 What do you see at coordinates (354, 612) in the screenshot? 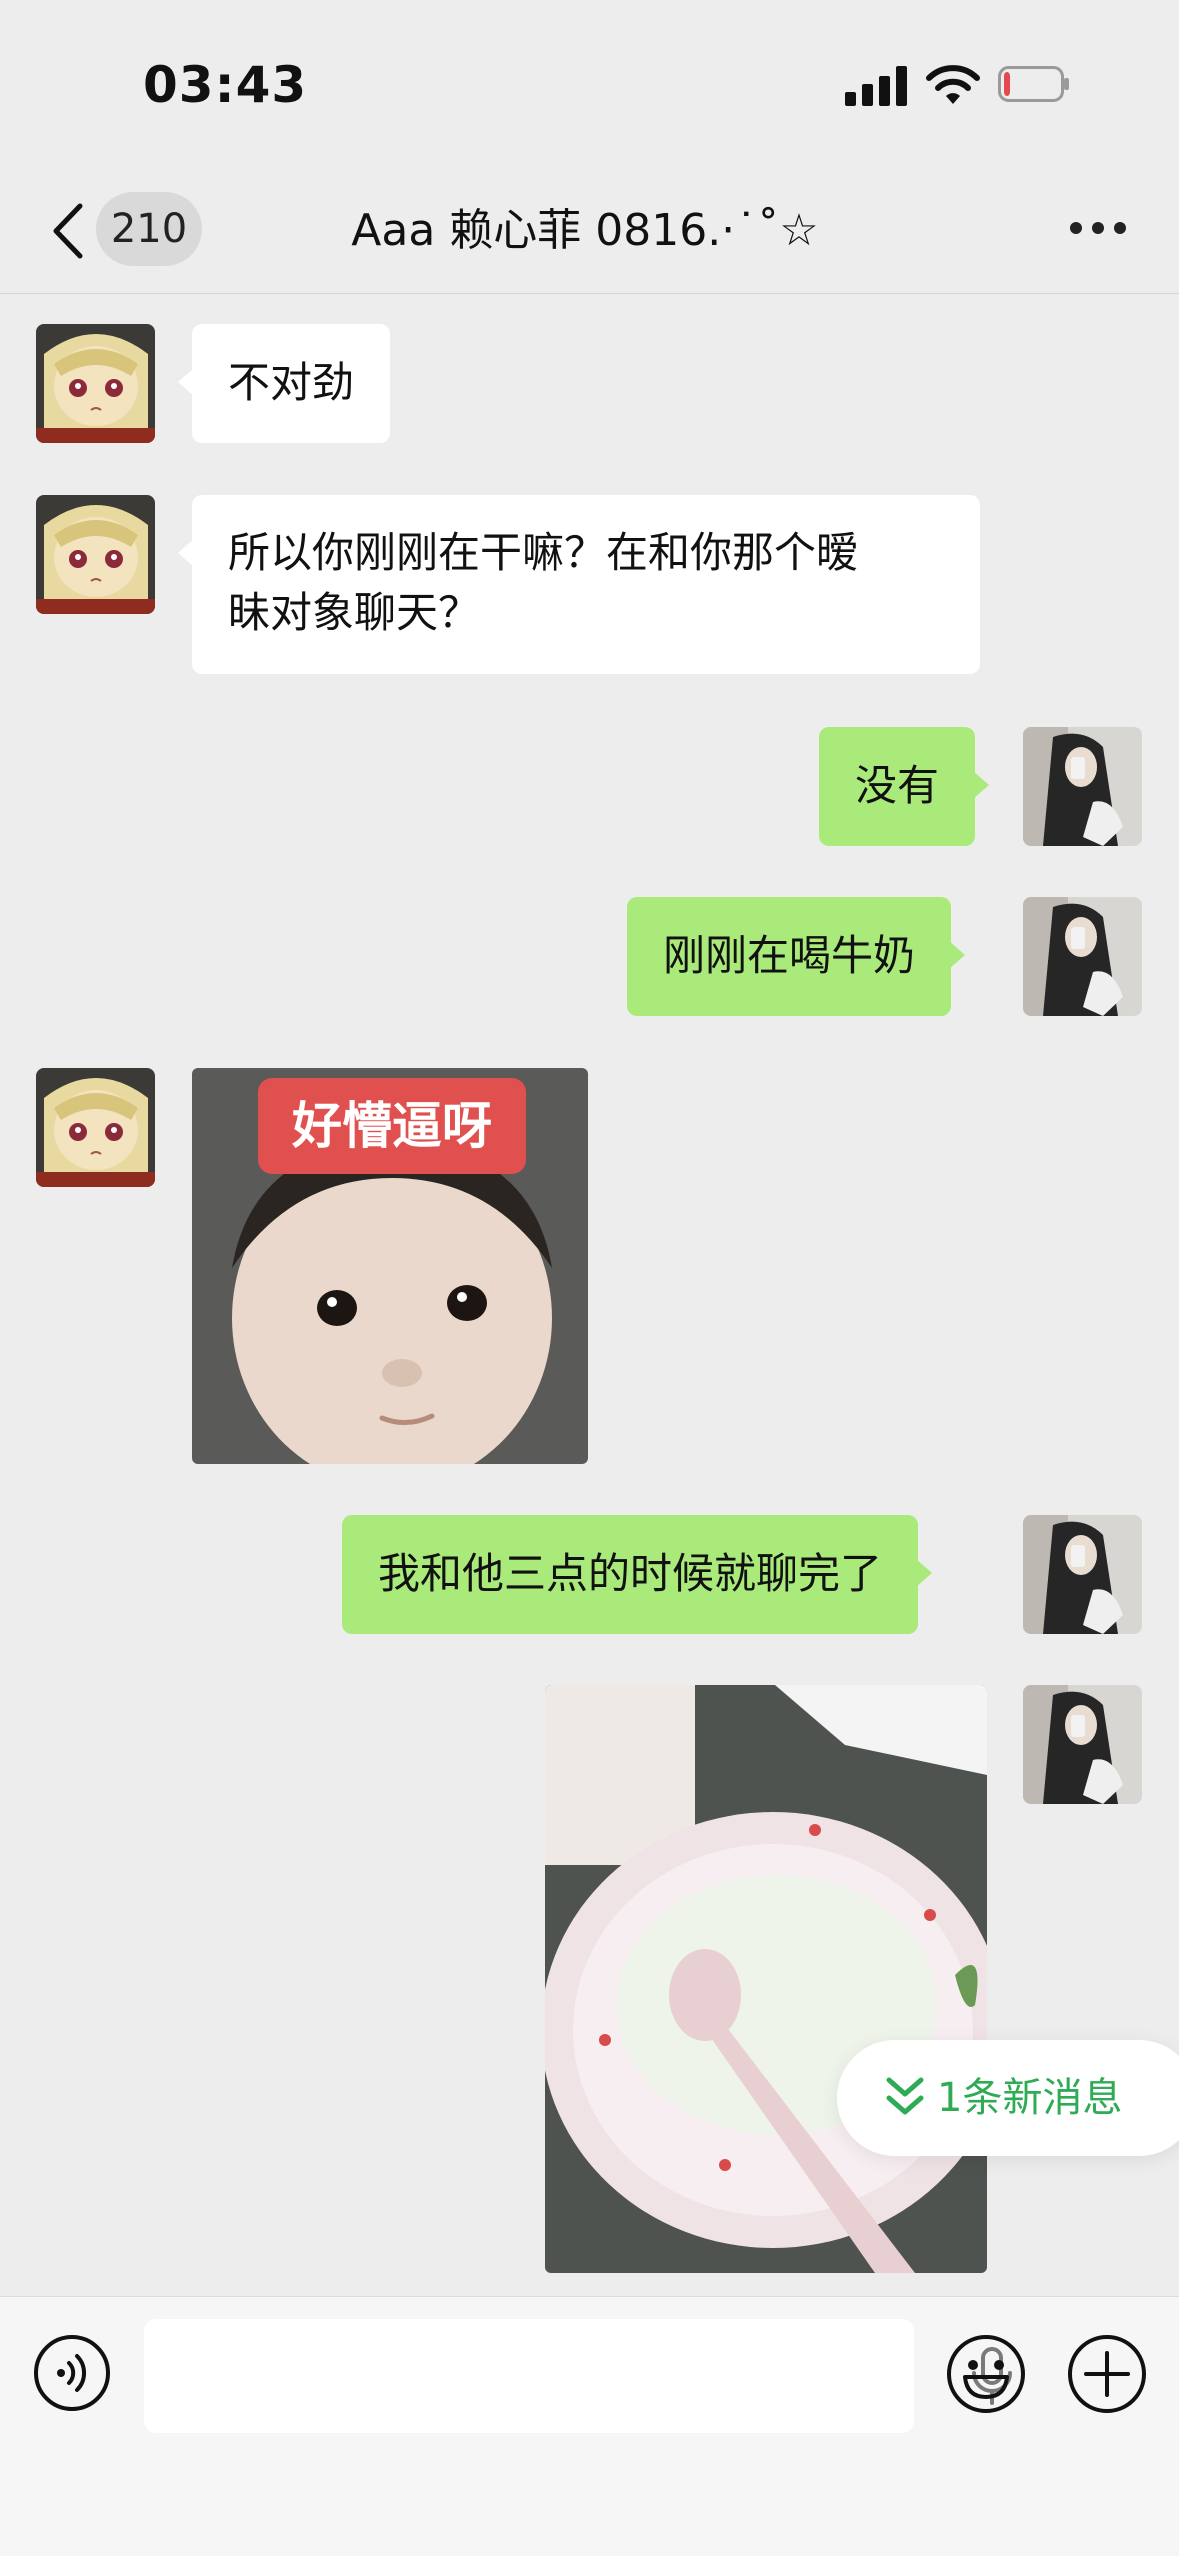
I see `message-text-line: 昧对象聊天？` at bounding box center [354, 612].